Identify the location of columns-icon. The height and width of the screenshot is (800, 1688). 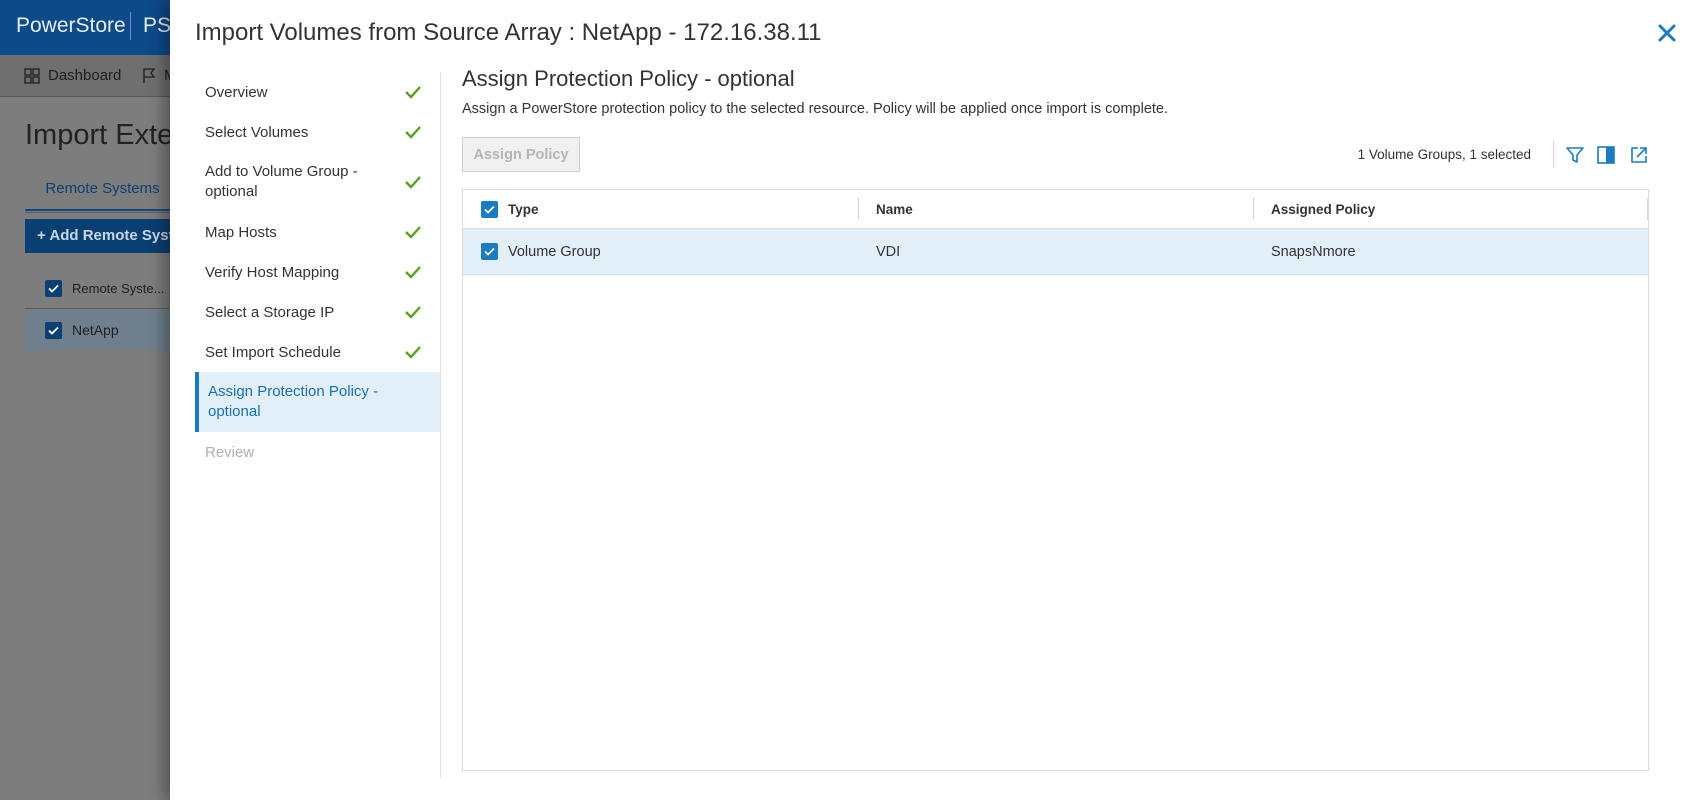
(1606, 155).